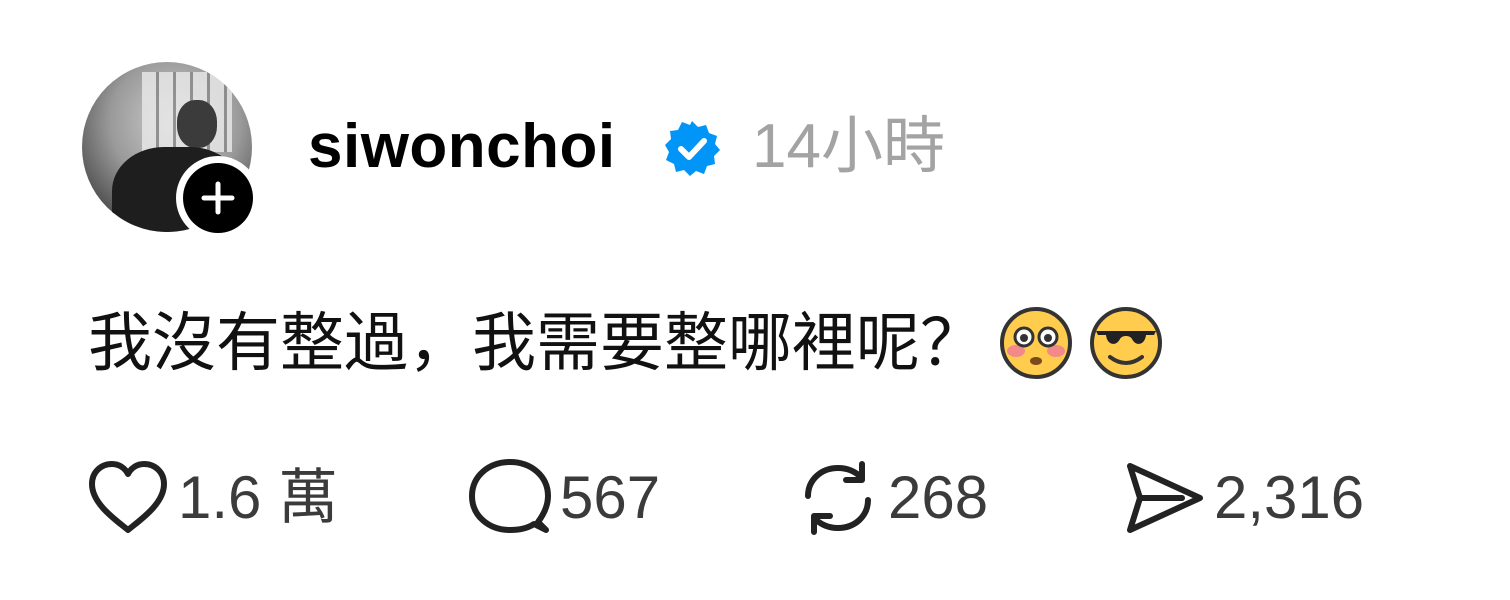 Image resolution: width=1510 pixels, height=600 pixels. I want to click on post-text: 我沒有整過，我需要整哪裡呢？, so click(536, 343).